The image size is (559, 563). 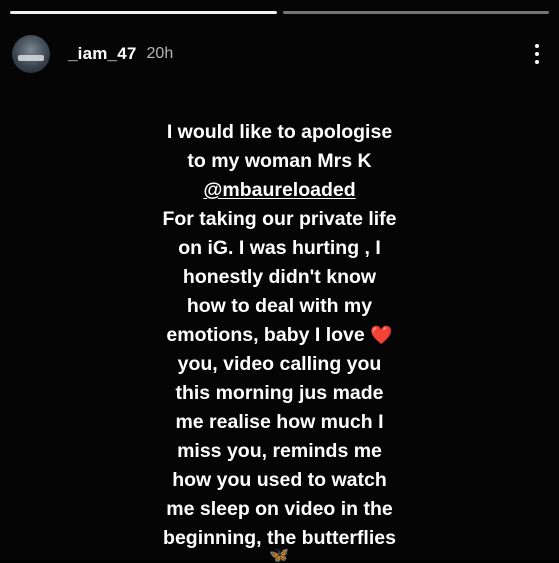 I want to click on caption-line: this morning jus made, so click(x=279, y=393).